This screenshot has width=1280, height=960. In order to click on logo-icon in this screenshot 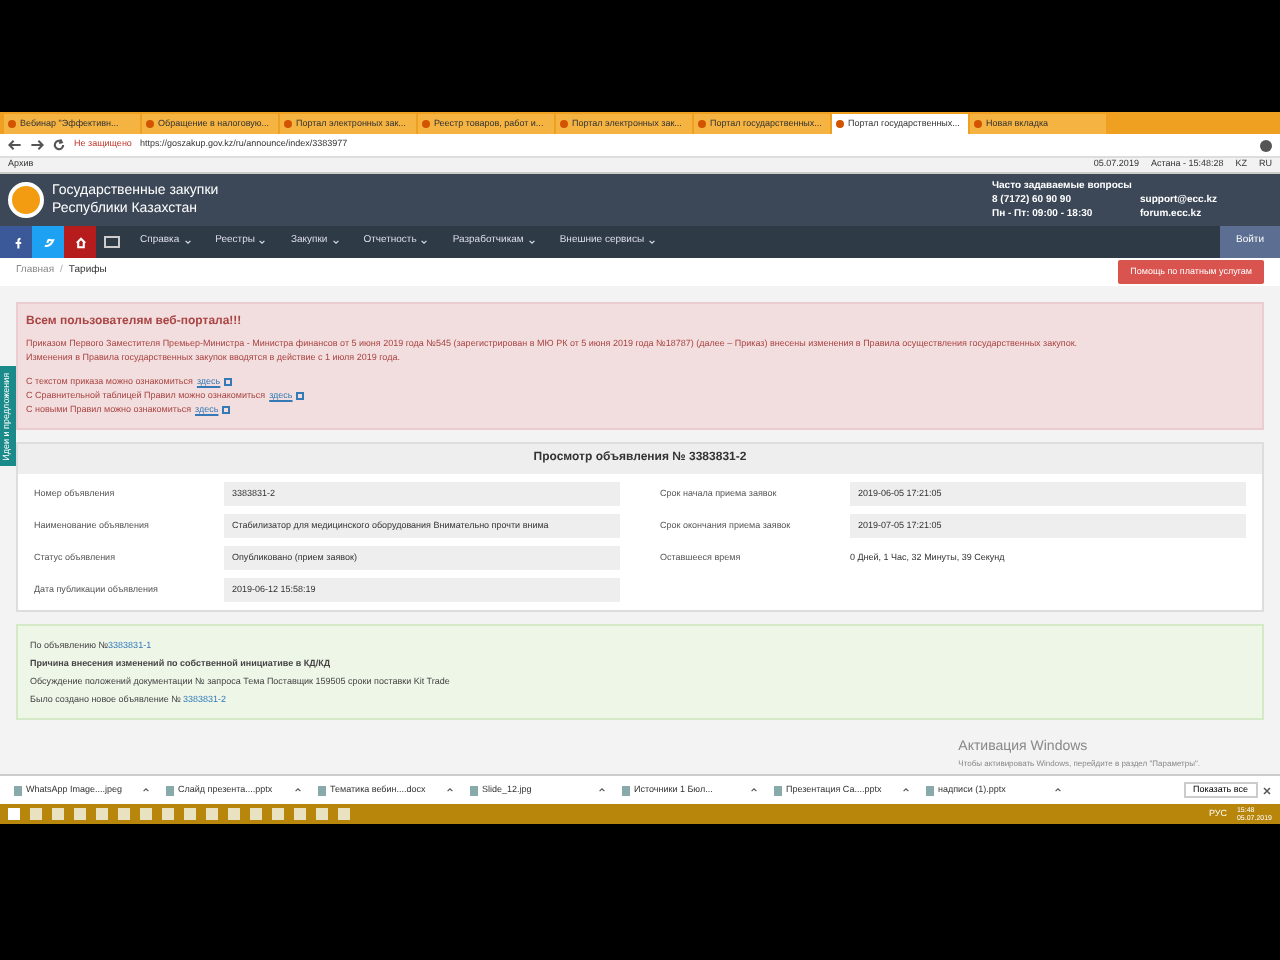, I will do `click(26, 200)`.